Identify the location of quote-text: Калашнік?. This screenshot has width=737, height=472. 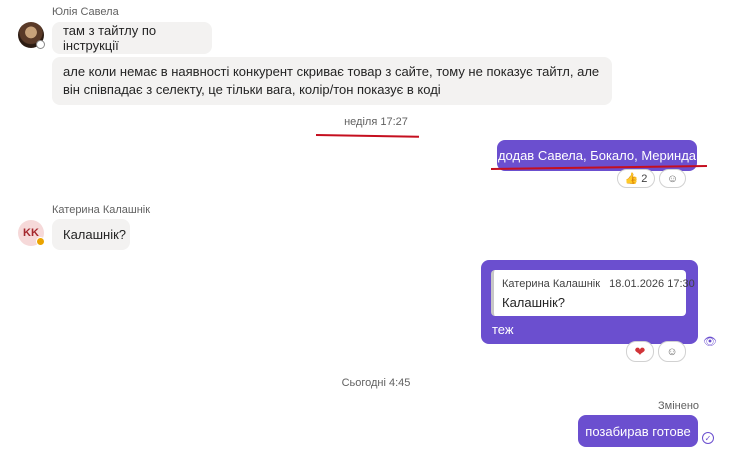
(534, 302).